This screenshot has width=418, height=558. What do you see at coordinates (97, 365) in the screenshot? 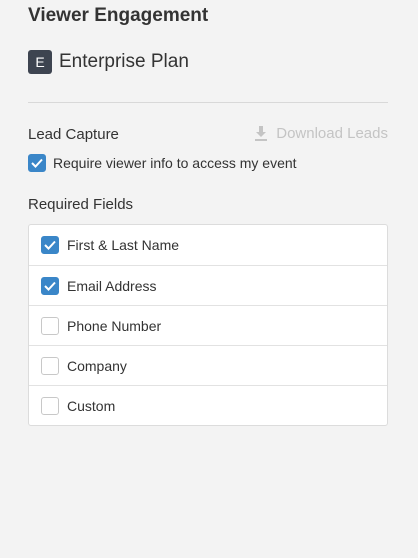
I see `required-field-label: Company` at bounding box center [97, 365].